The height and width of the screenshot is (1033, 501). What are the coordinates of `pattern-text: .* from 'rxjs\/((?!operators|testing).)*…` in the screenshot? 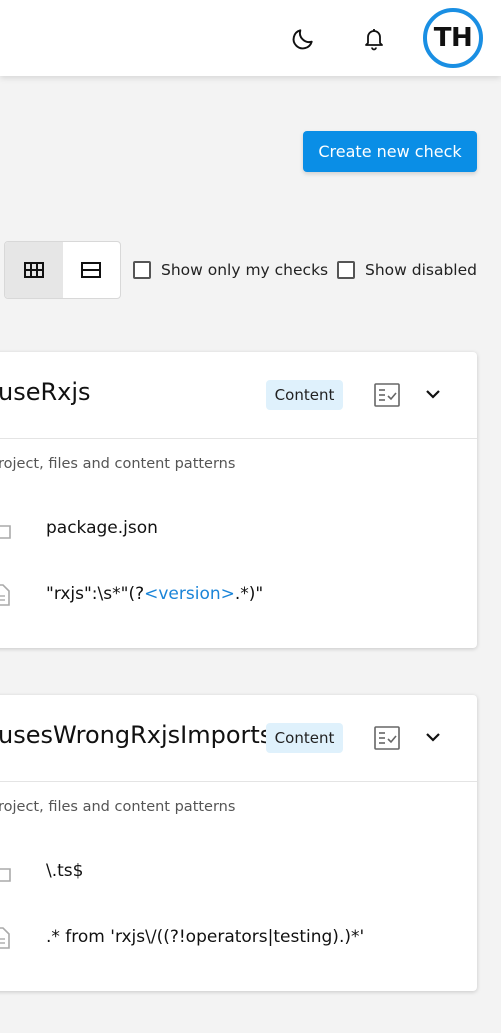 It's located at (205, 937).